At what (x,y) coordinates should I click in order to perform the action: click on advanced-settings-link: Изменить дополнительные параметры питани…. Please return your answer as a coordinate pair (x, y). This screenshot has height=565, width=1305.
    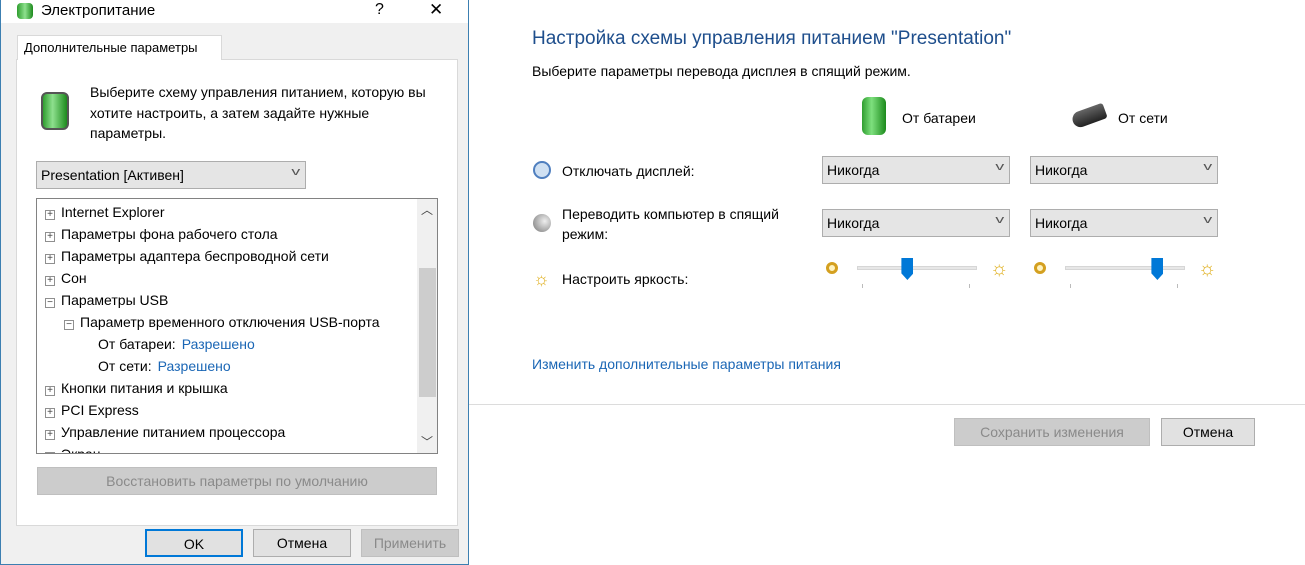
    Looking at the image, I should click on (686, 364).